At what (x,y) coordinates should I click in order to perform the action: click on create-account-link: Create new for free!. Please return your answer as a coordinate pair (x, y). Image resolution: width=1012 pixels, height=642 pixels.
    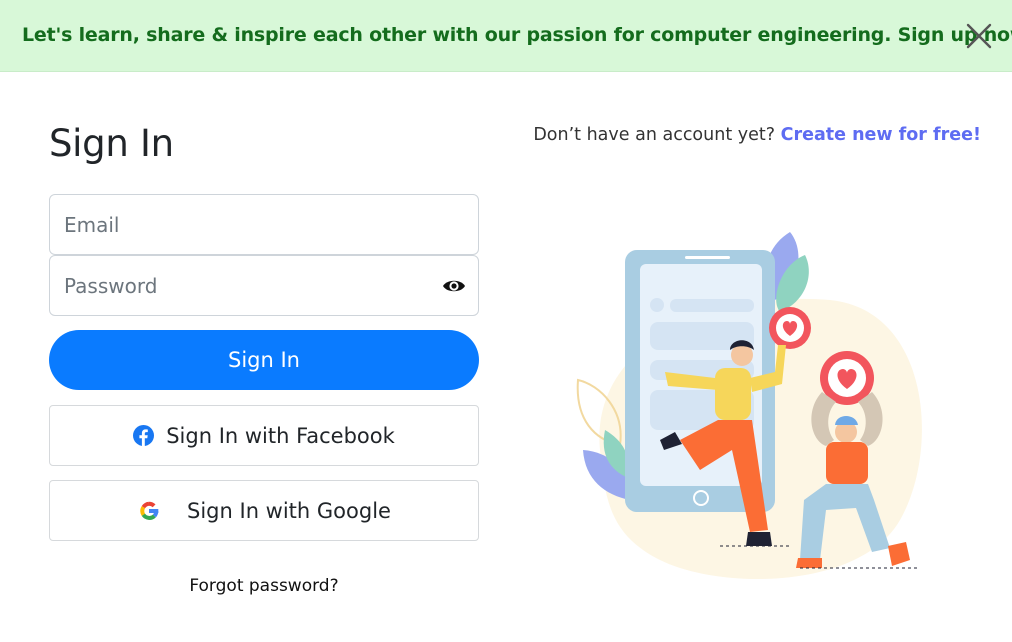
    Looking at the image, I should click on (881, 135).